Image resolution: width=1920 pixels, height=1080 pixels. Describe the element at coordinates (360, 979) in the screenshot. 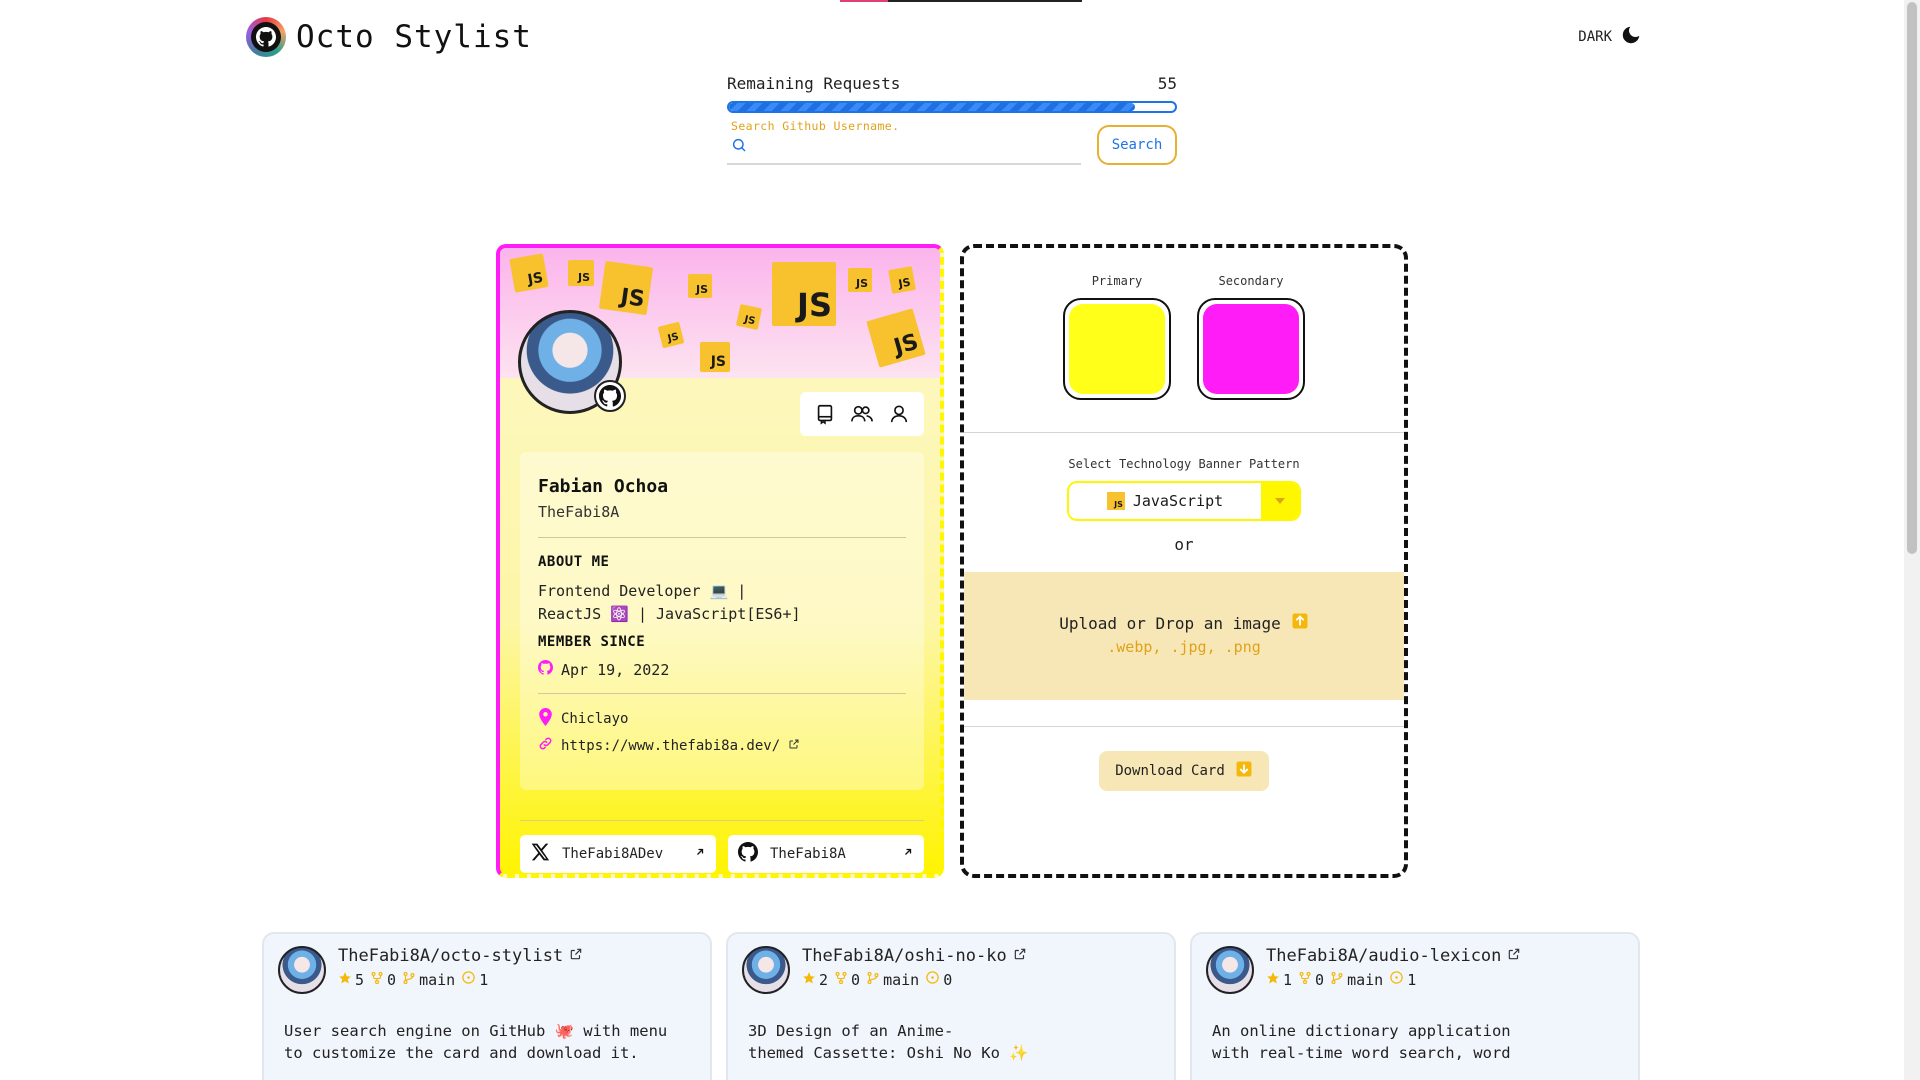

I see `star-count: 5` at that location.